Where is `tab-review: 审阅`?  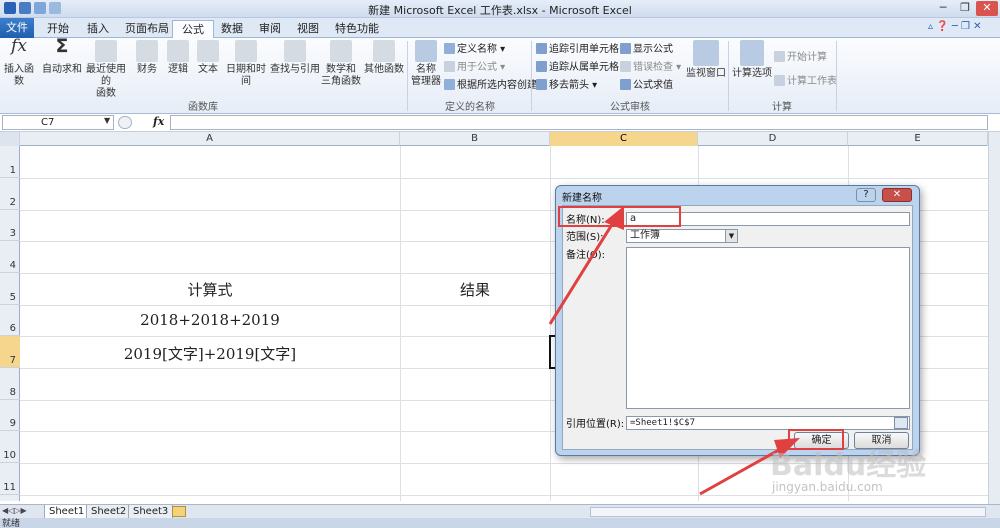 tab-review: 审阅 is located at coordinates (270, 29).